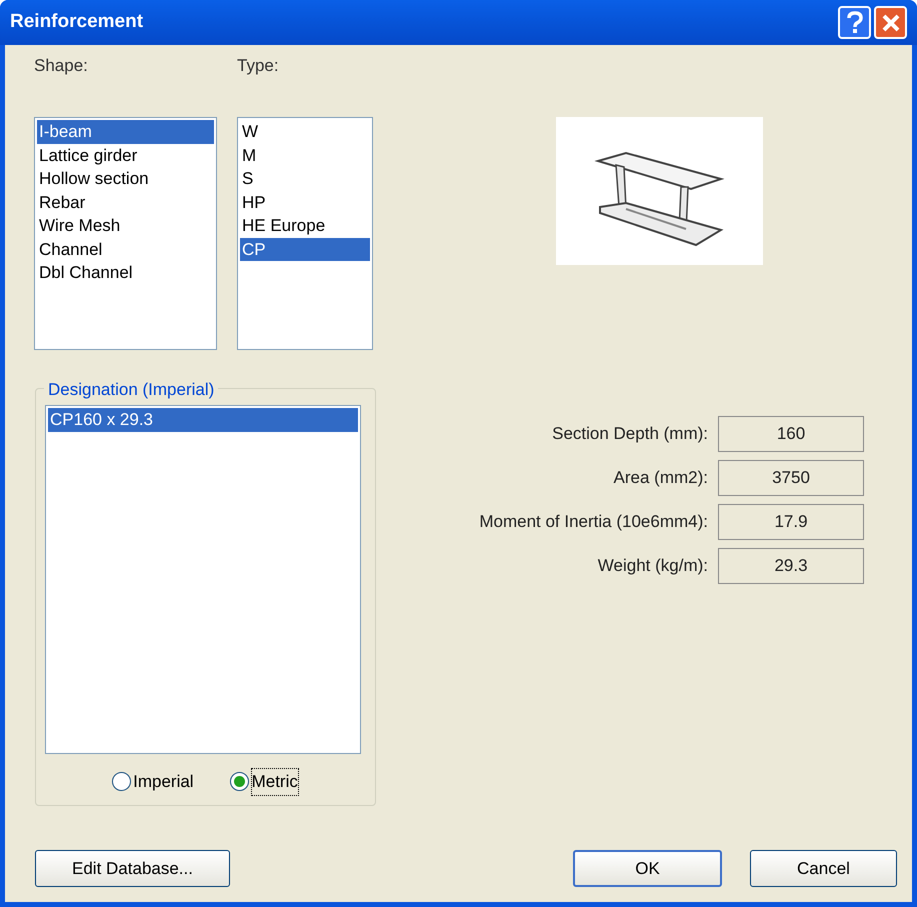 The height and width of the screenshot is (907, 917). I want to click on list-item: Dbl Channel, so click(125, 272).